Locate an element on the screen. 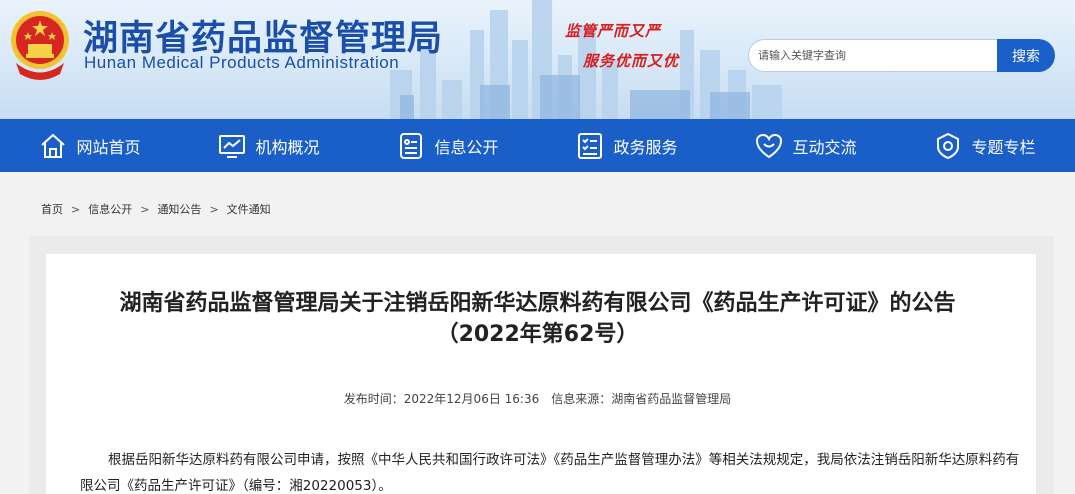  article-meta: 发布时间：2022年12月06日 16:36 信息来源：湖南省药品监督管理局 is located at coordinates (537, 398).